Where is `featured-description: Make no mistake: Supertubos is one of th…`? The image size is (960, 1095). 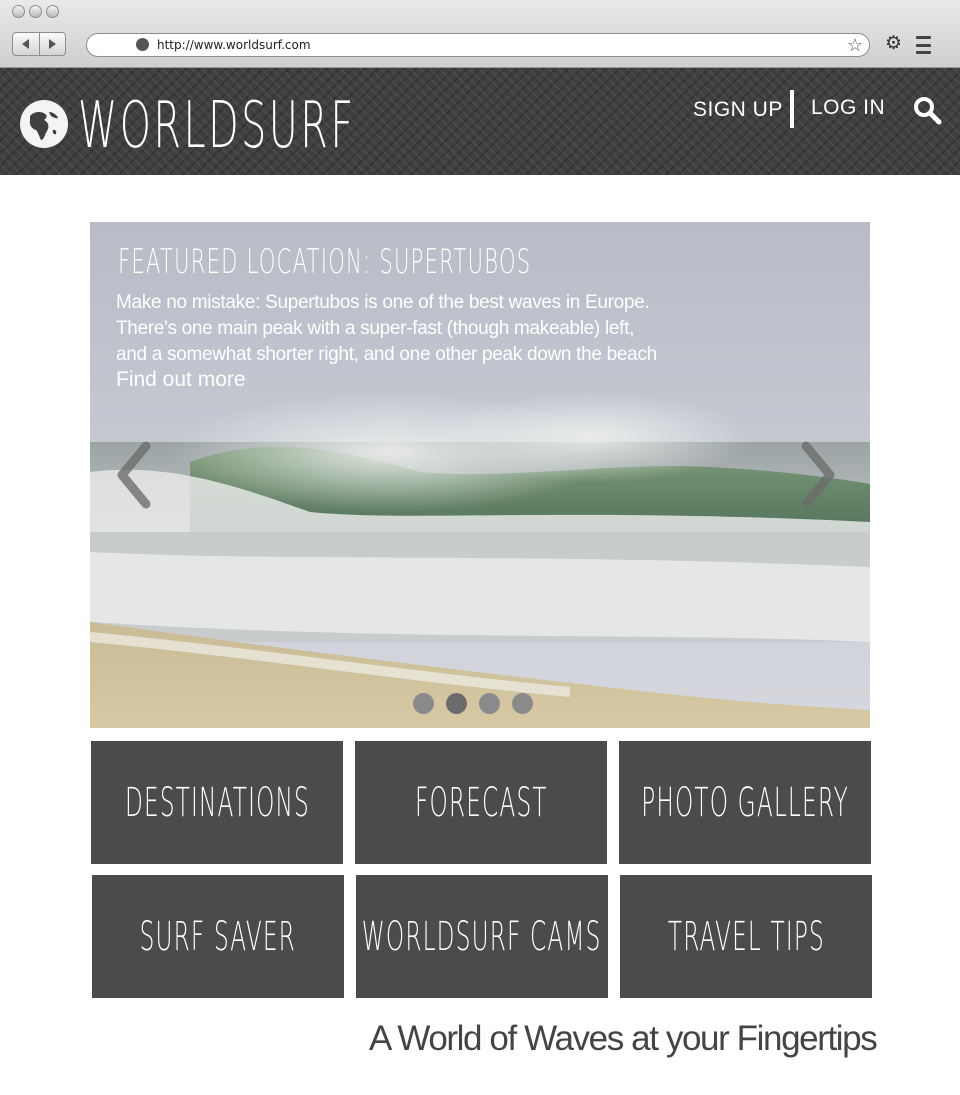 featured-description: Make no mistake: Supertubos is one of th… is located at coordinates (421, 329).